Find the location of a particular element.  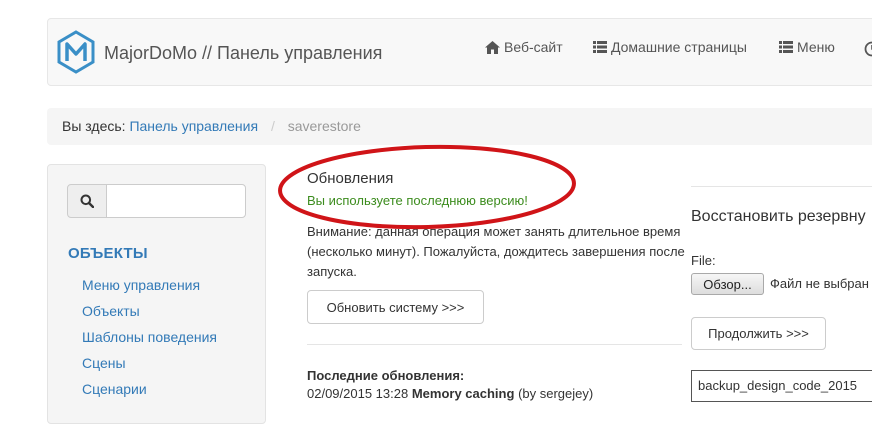

nav-menu: Меню is located at coordinates (807, 47).